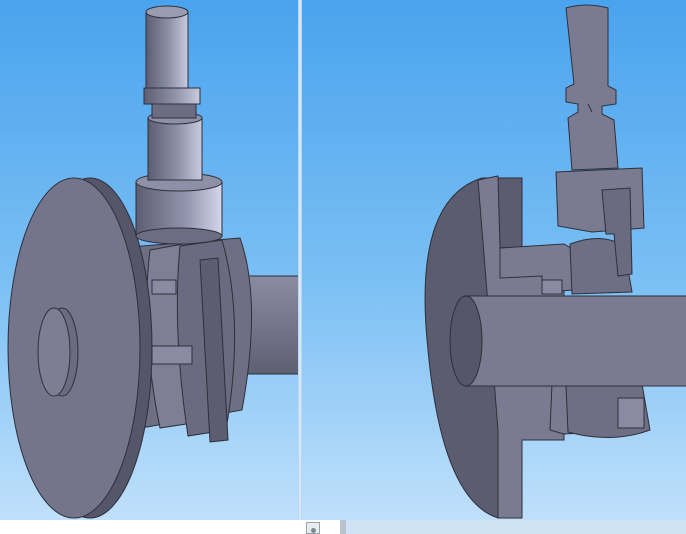  I want to click on status-strip-right, so click(516, 527).